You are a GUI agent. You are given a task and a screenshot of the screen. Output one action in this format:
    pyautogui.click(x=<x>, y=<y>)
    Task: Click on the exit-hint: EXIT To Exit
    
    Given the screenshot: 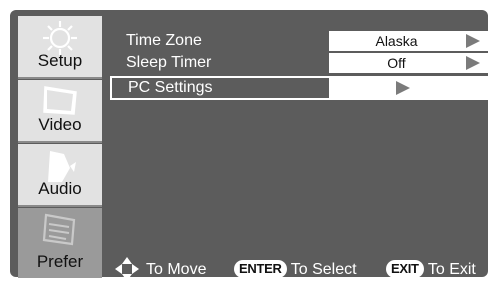 What is the action you would take?
    pyautogui.click(x=431, y=270)
    